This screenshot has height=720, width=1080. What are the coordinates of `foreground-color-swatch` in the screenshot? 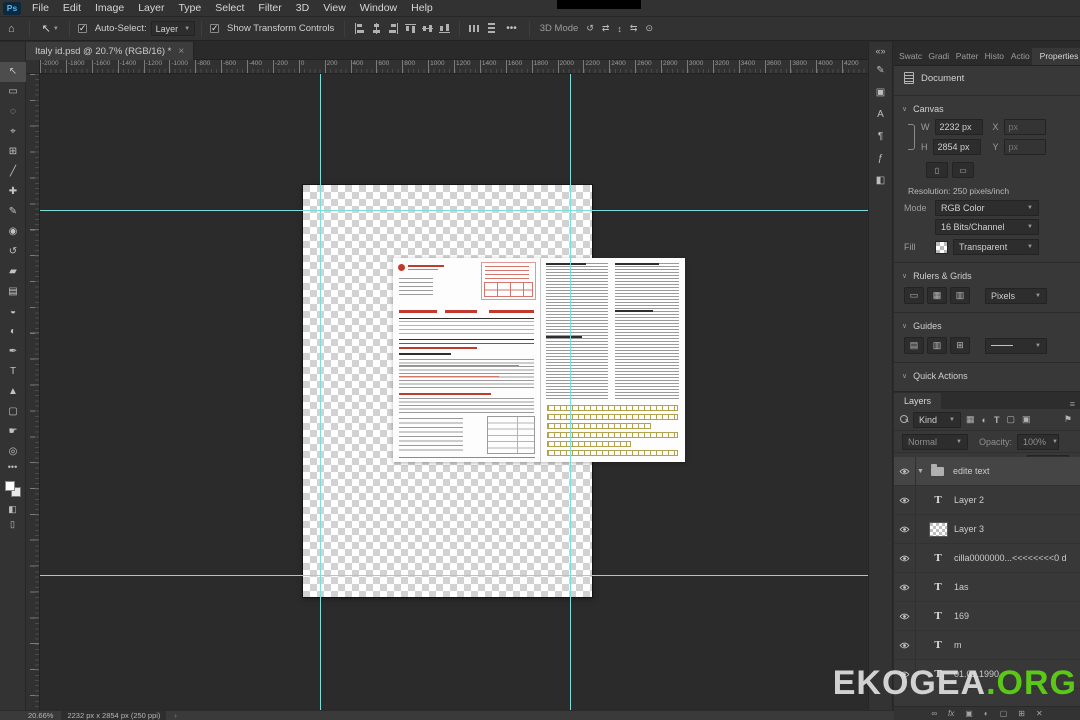 It's located at (9, 486).